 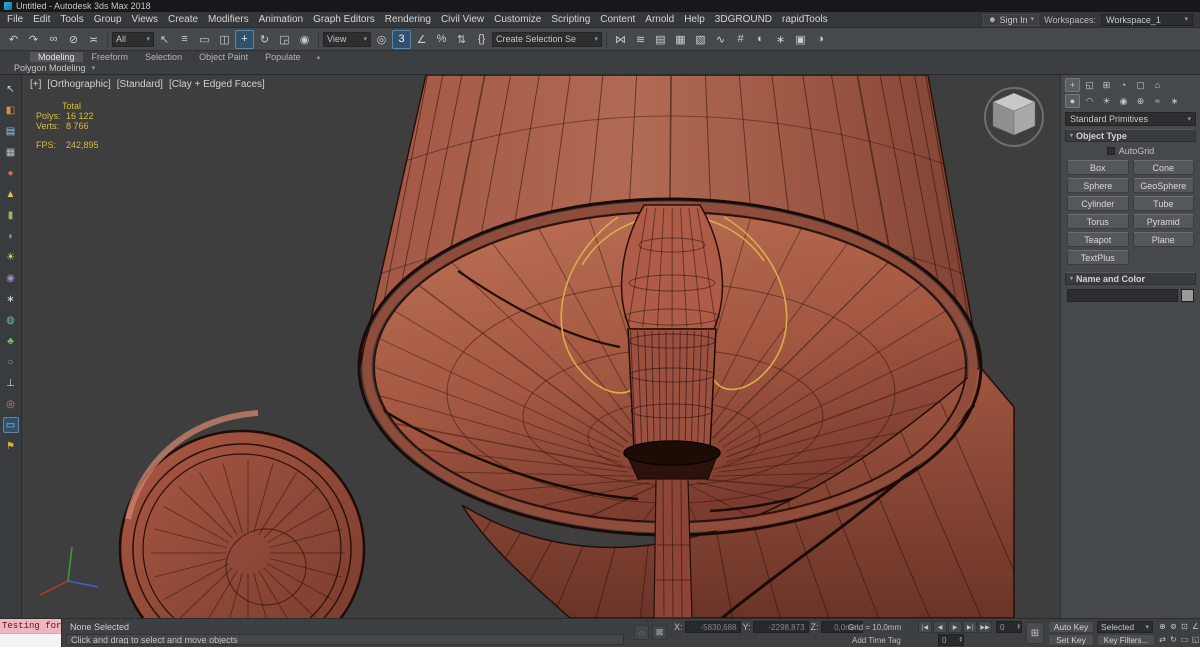 I want to click on menu-item: Views, so click(x=145, y=19).